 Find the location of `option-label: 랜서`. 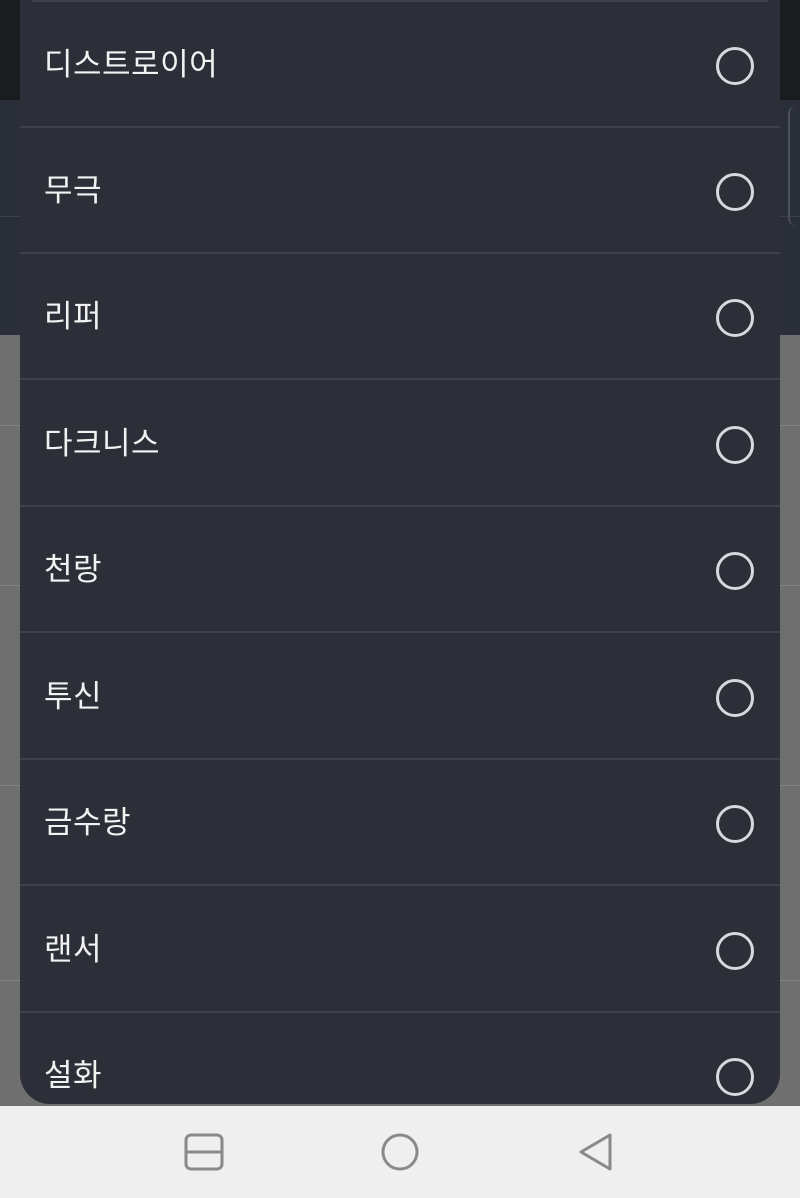

option-label: 랜서 is located at coordinates (73, 950).